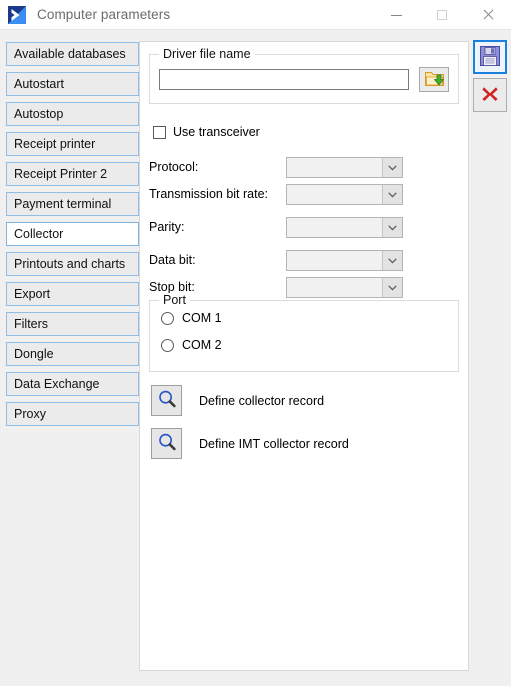 The image size is (511, 686). I want to click on sidebar-item-collector: Collector, so click(72, 234).